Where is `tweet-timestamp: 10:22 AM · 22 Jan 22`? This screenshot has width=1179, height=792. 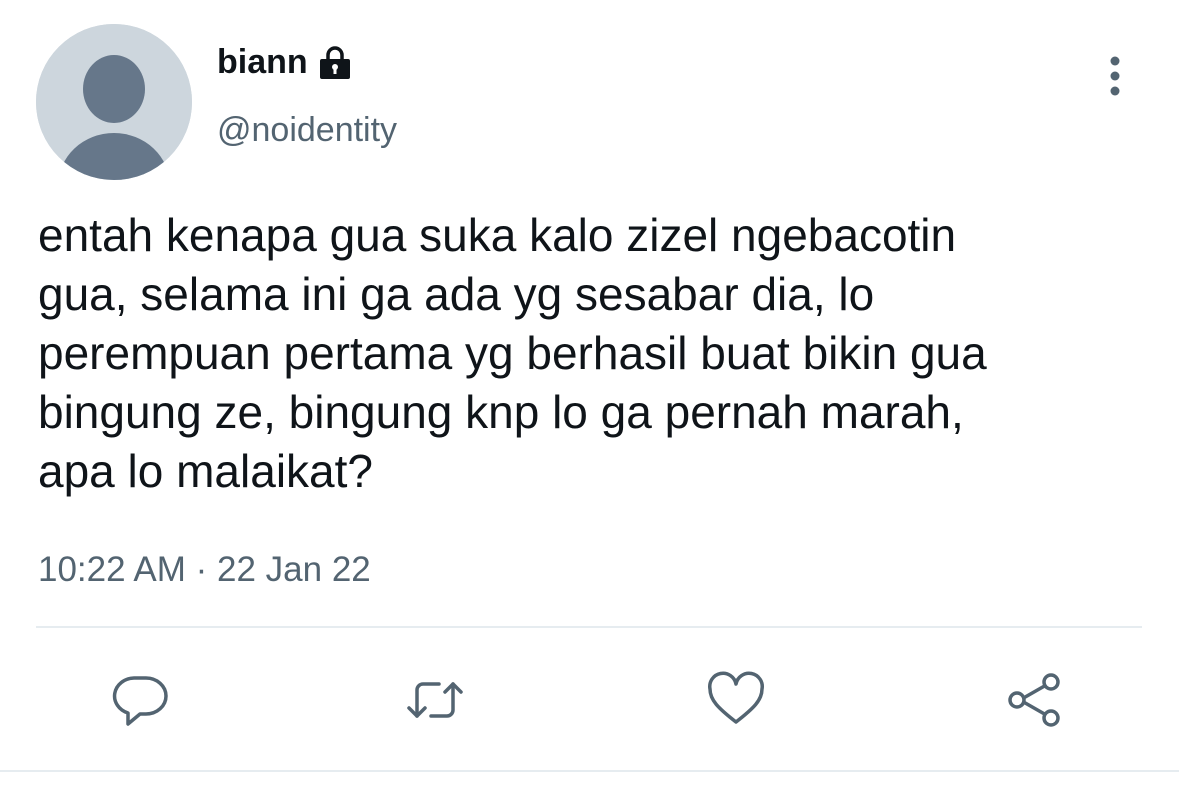
tweet-timestamp: 10:22 AM · 22 Jan 22 is located at coordinates (204, 570).